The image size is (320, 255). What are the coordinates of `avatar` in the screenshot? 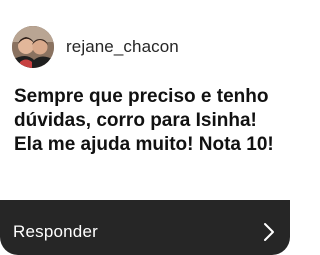 It's located at (33, 47).